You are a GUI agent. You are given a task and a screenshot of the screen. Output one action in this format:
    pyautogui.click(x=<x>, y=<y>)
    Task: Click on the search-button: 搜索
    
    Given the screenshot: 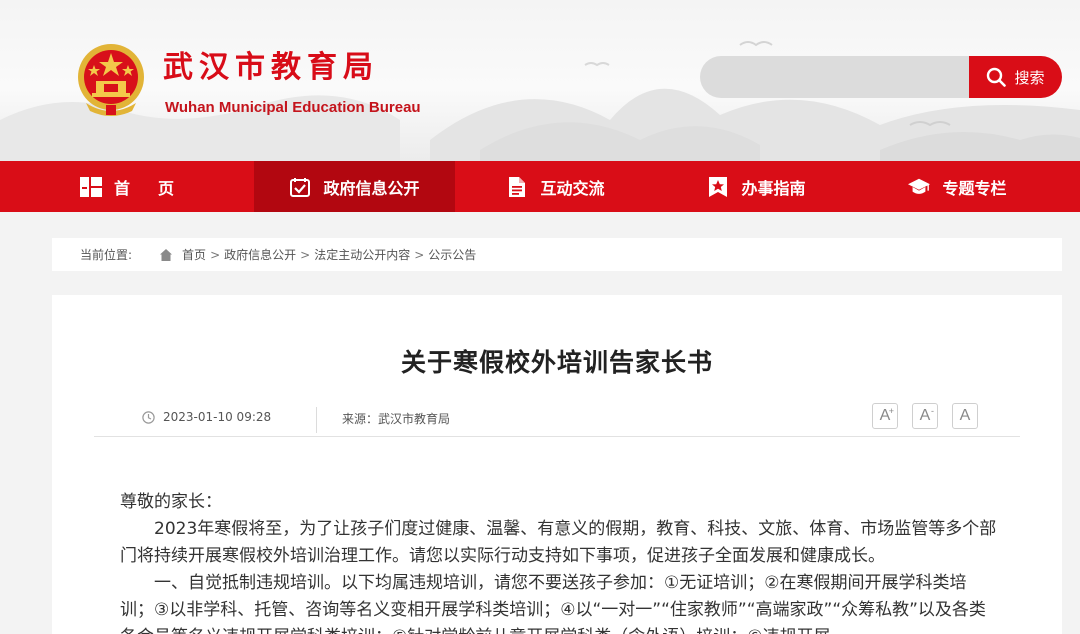 What is the action you would take?
    pyautogui.click(x=1015, y=77)
    